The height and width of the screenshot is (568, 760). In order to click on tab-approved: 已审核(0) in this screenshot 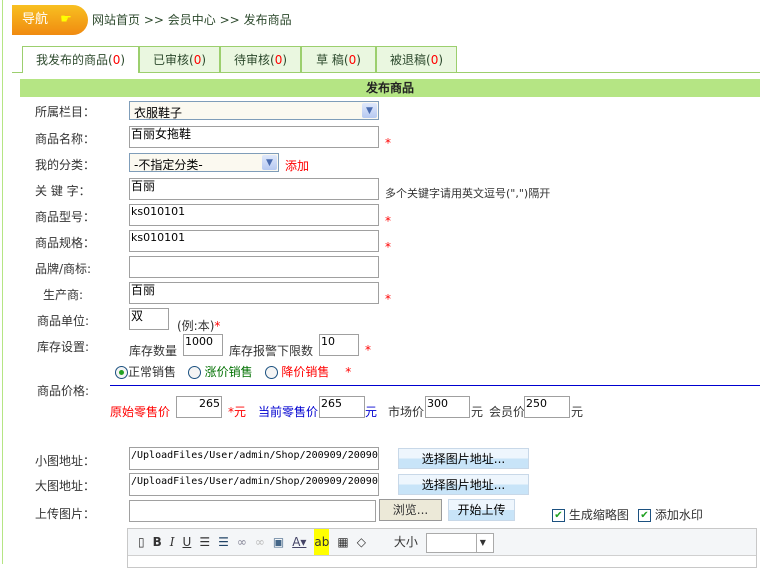, I will do `click(179, 59)`.